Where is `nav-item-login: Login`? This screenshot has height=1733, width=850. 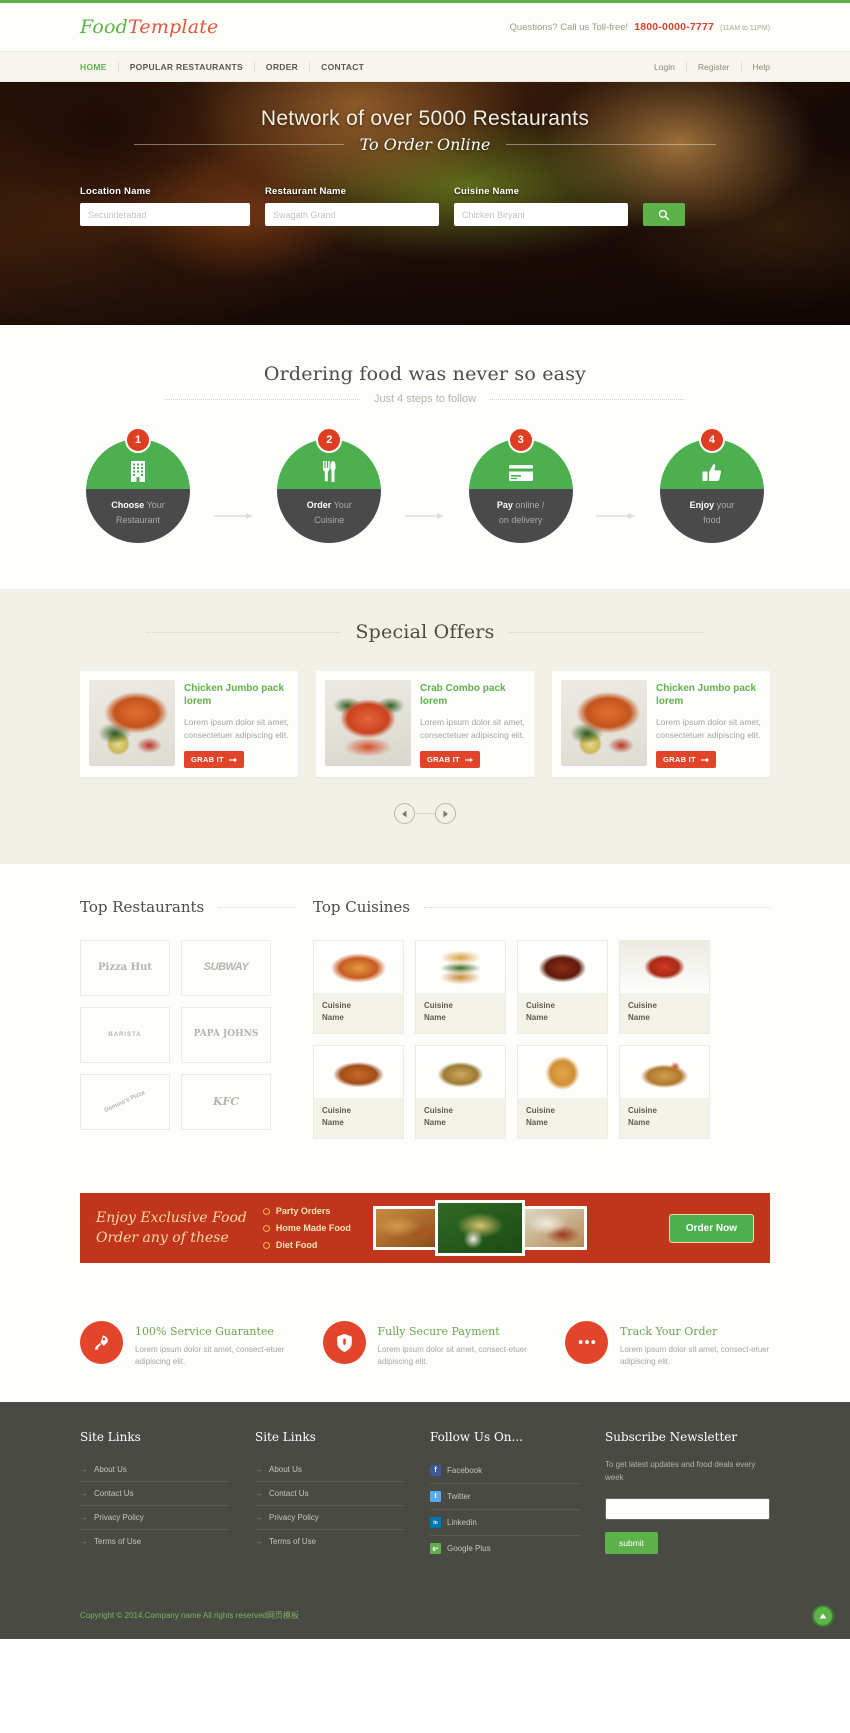
nav-item-login: Login is located at coordinates (665, 66).